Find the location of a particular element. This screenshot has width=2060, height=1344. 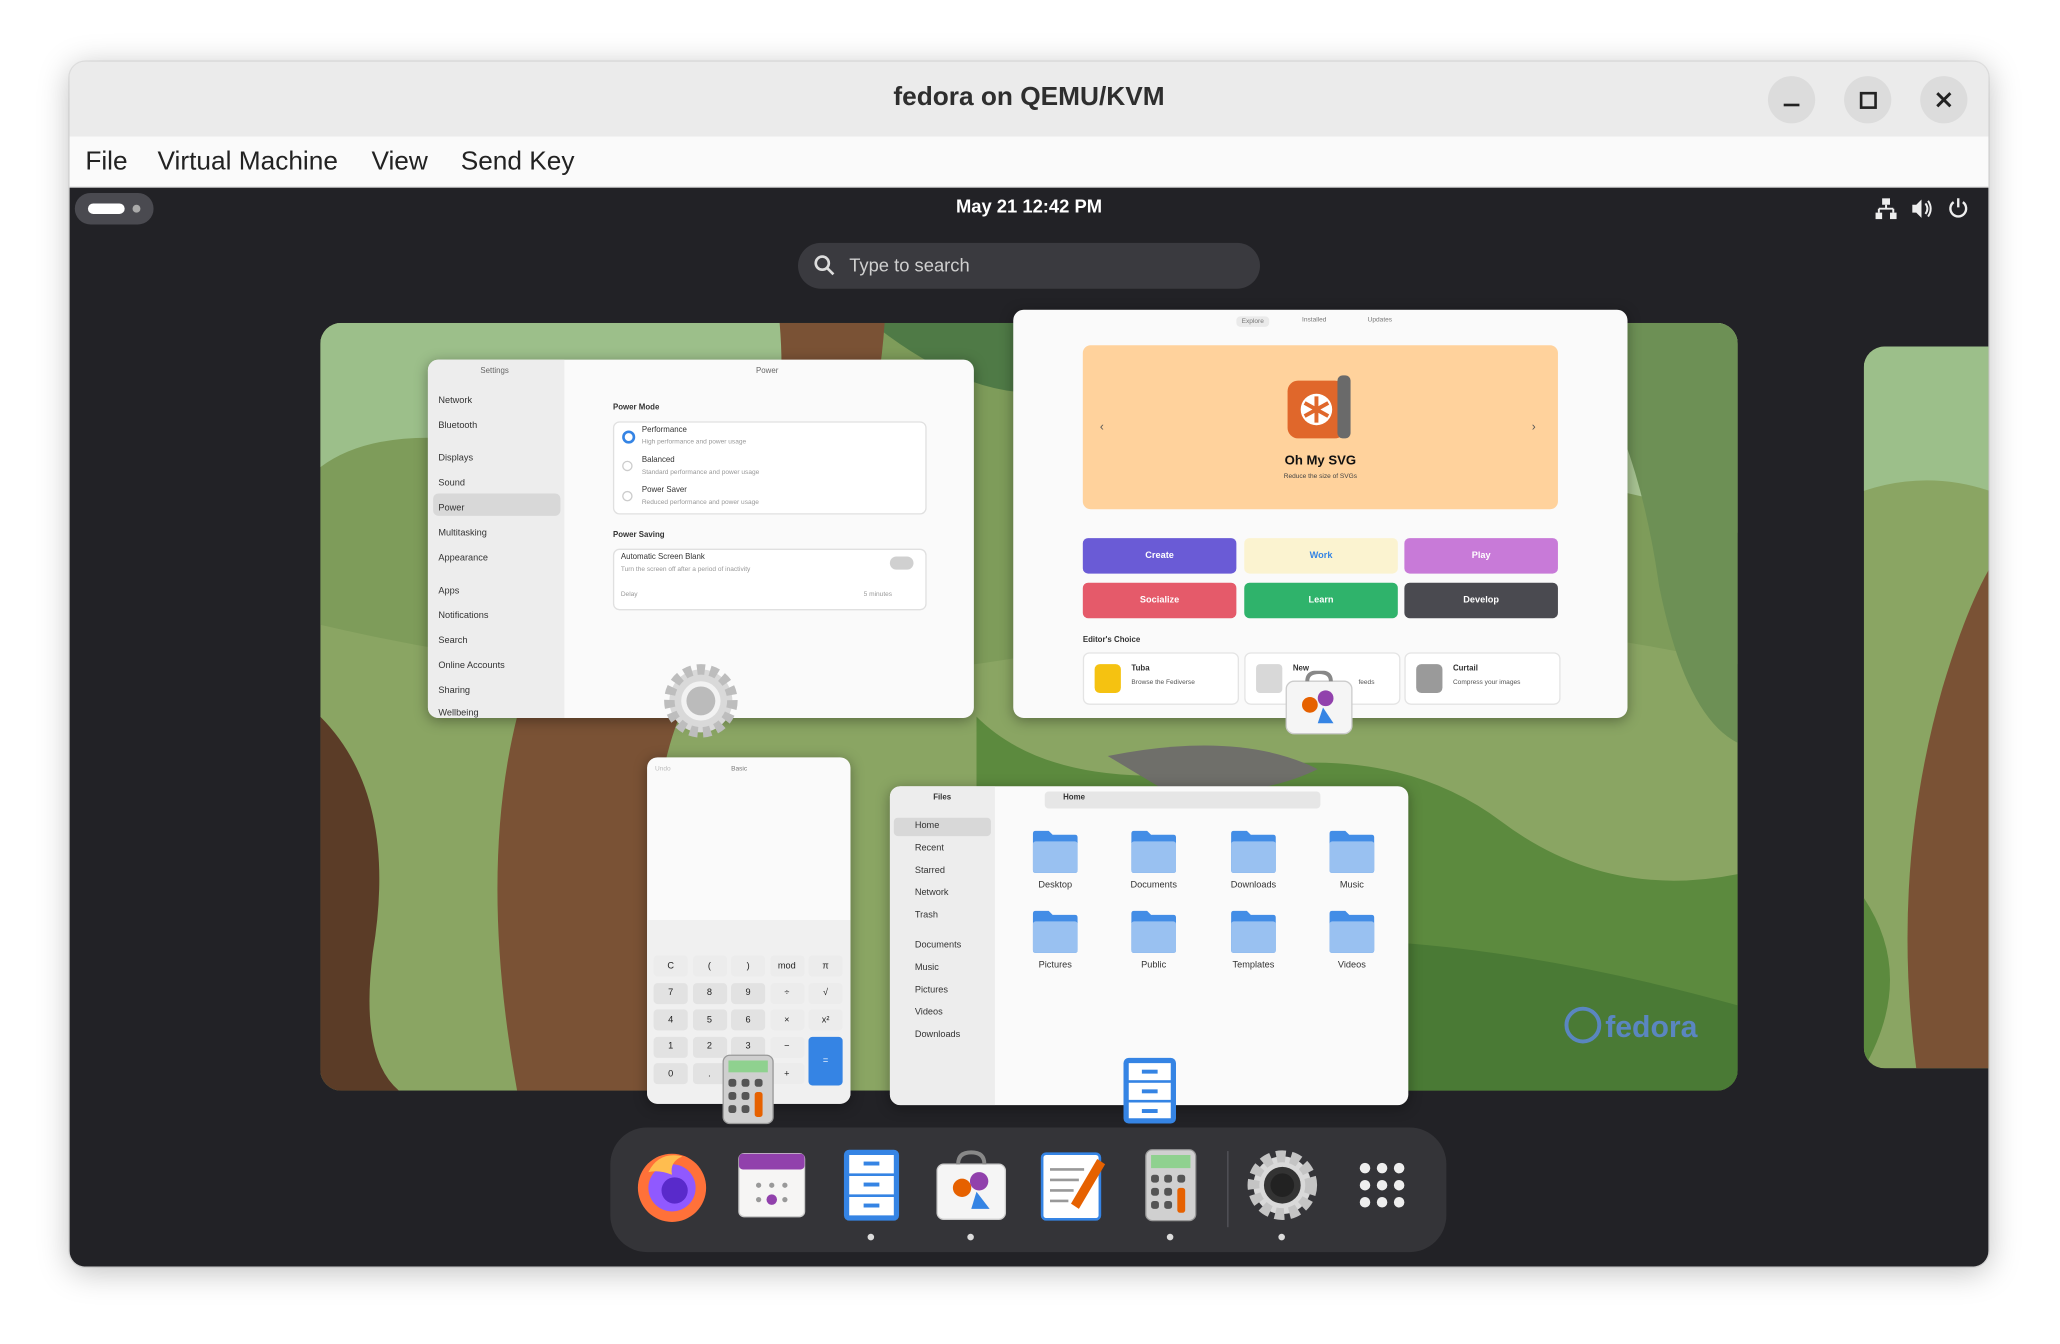

calc-key: x² is located at coordinates (825, 1020).